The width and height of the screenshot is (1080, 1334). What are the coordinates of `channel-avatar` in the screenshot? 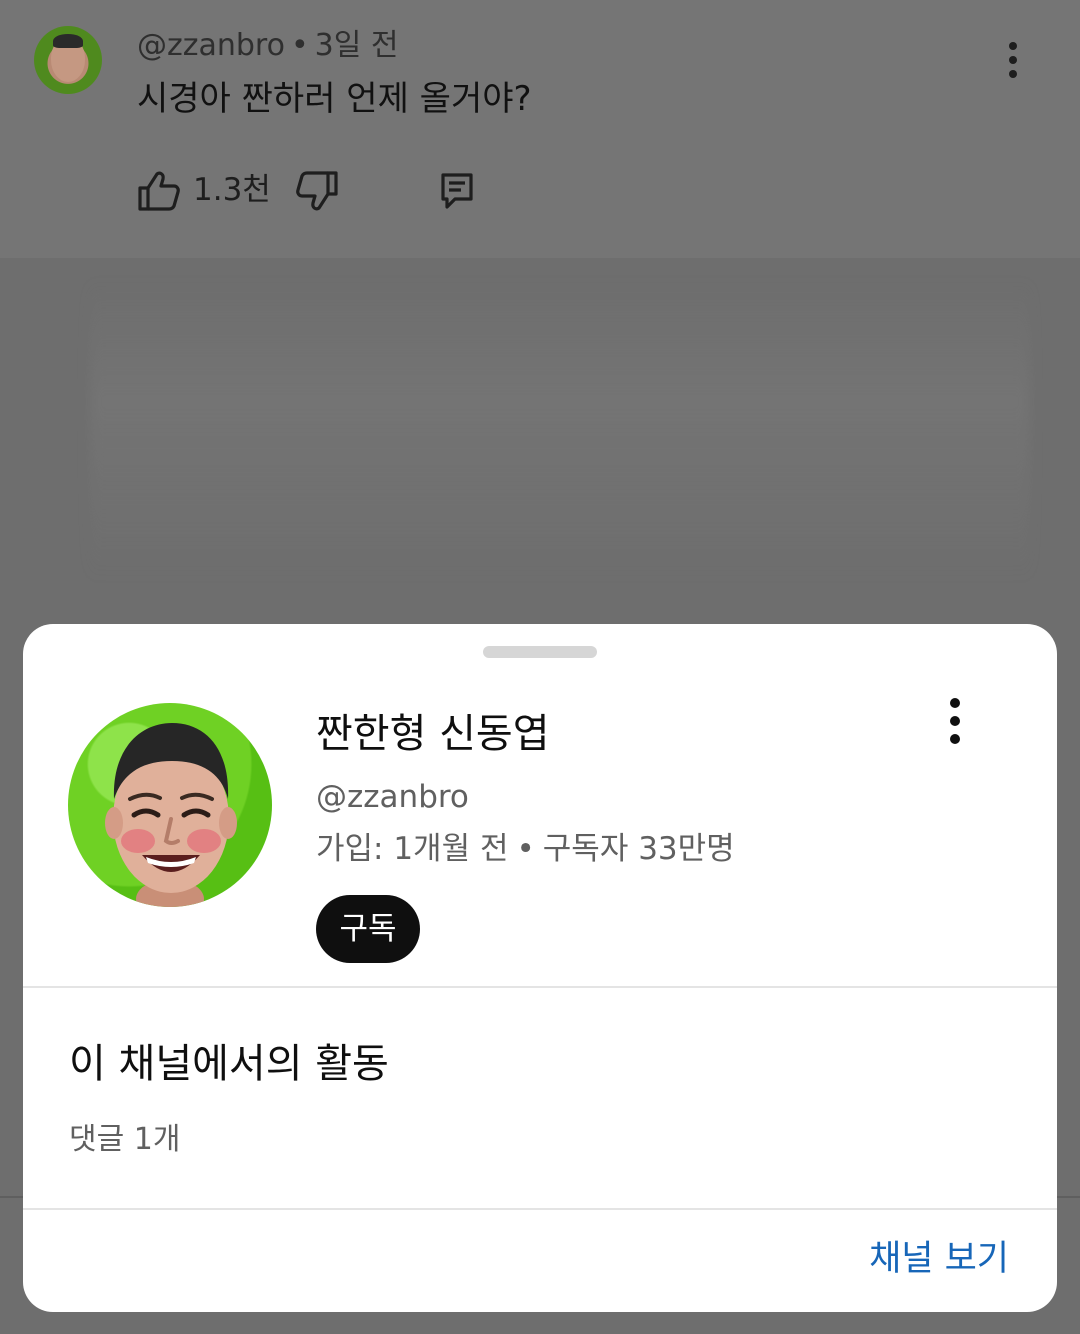 It's located at (170, 805).